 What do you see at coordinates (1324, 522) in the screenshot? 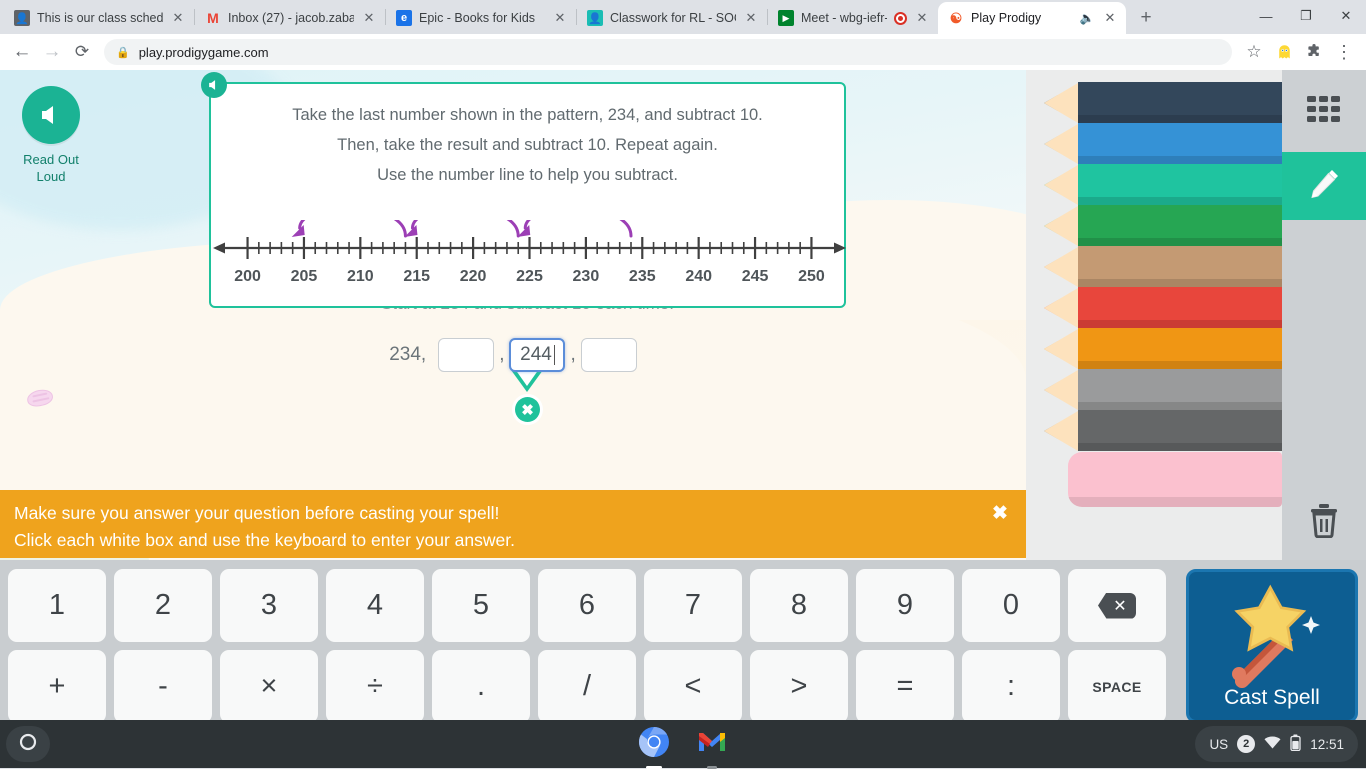
I see `trash-tool-button` at bounding box center [1324, 522].